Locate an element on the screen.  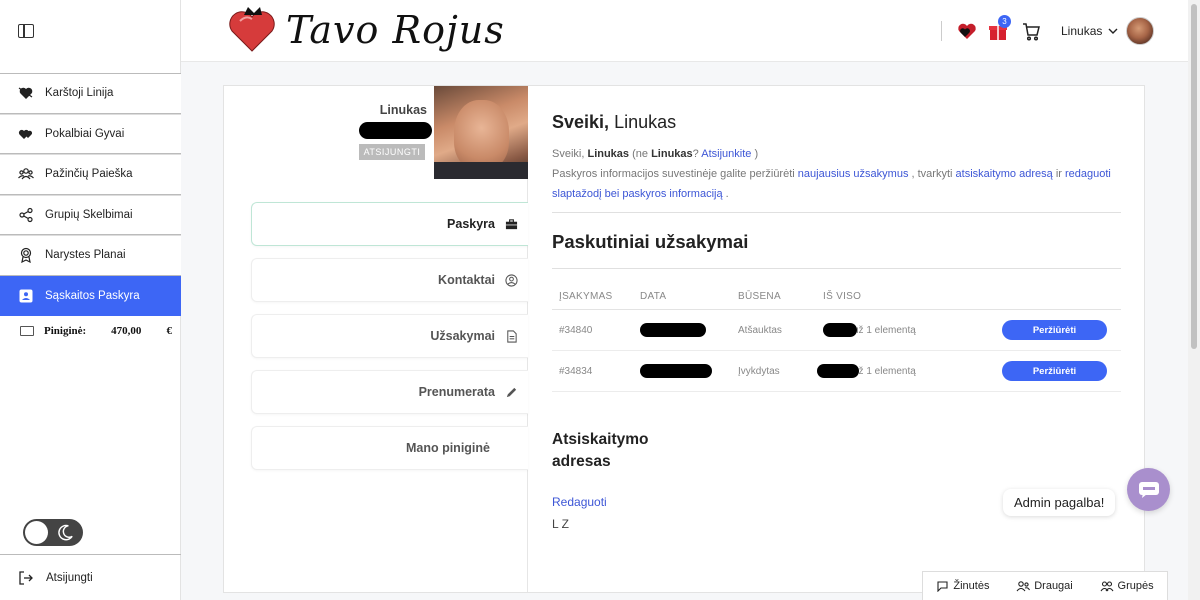
chevron-down-icon is located at coordinates (1113, 31).